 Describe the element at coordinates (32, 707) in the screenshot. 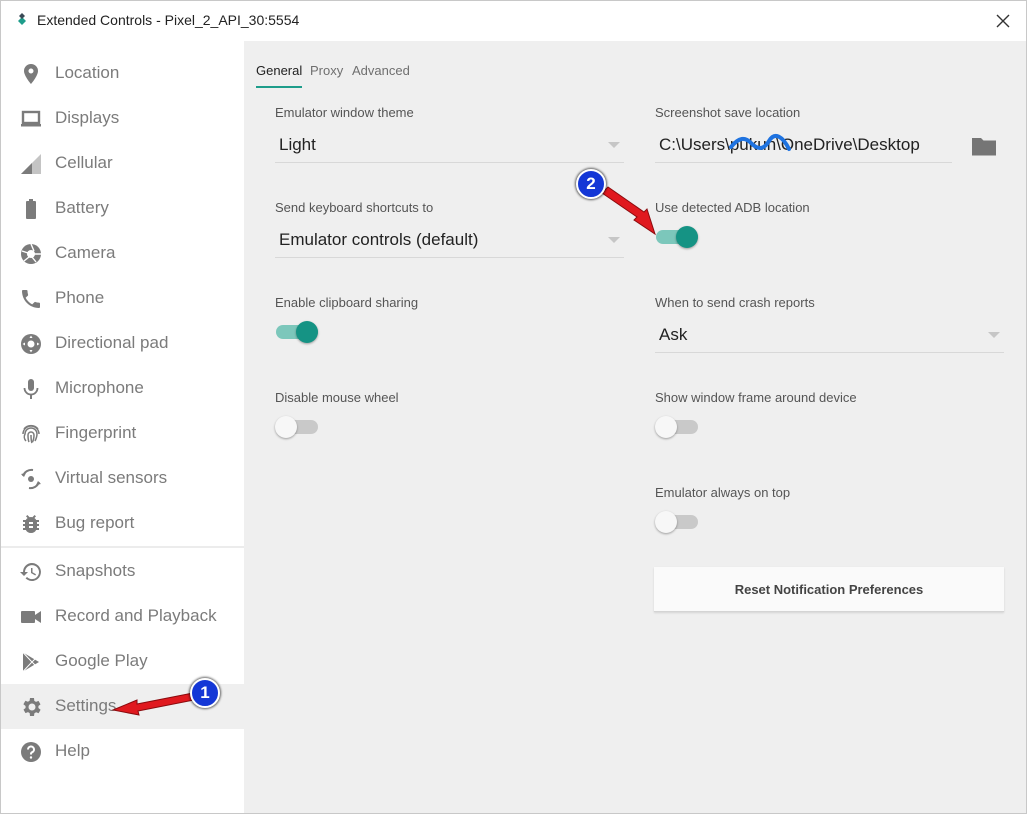

I see `gear-icon` at that location.